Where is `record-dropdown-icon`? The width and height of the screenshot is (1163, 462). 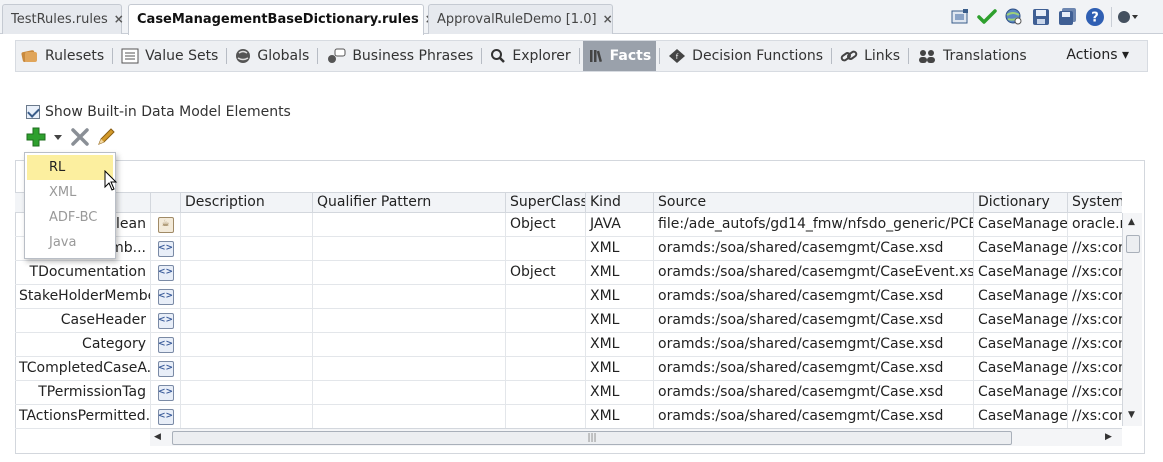 record-dropdown-icon is located at coordinates (1128, 17).